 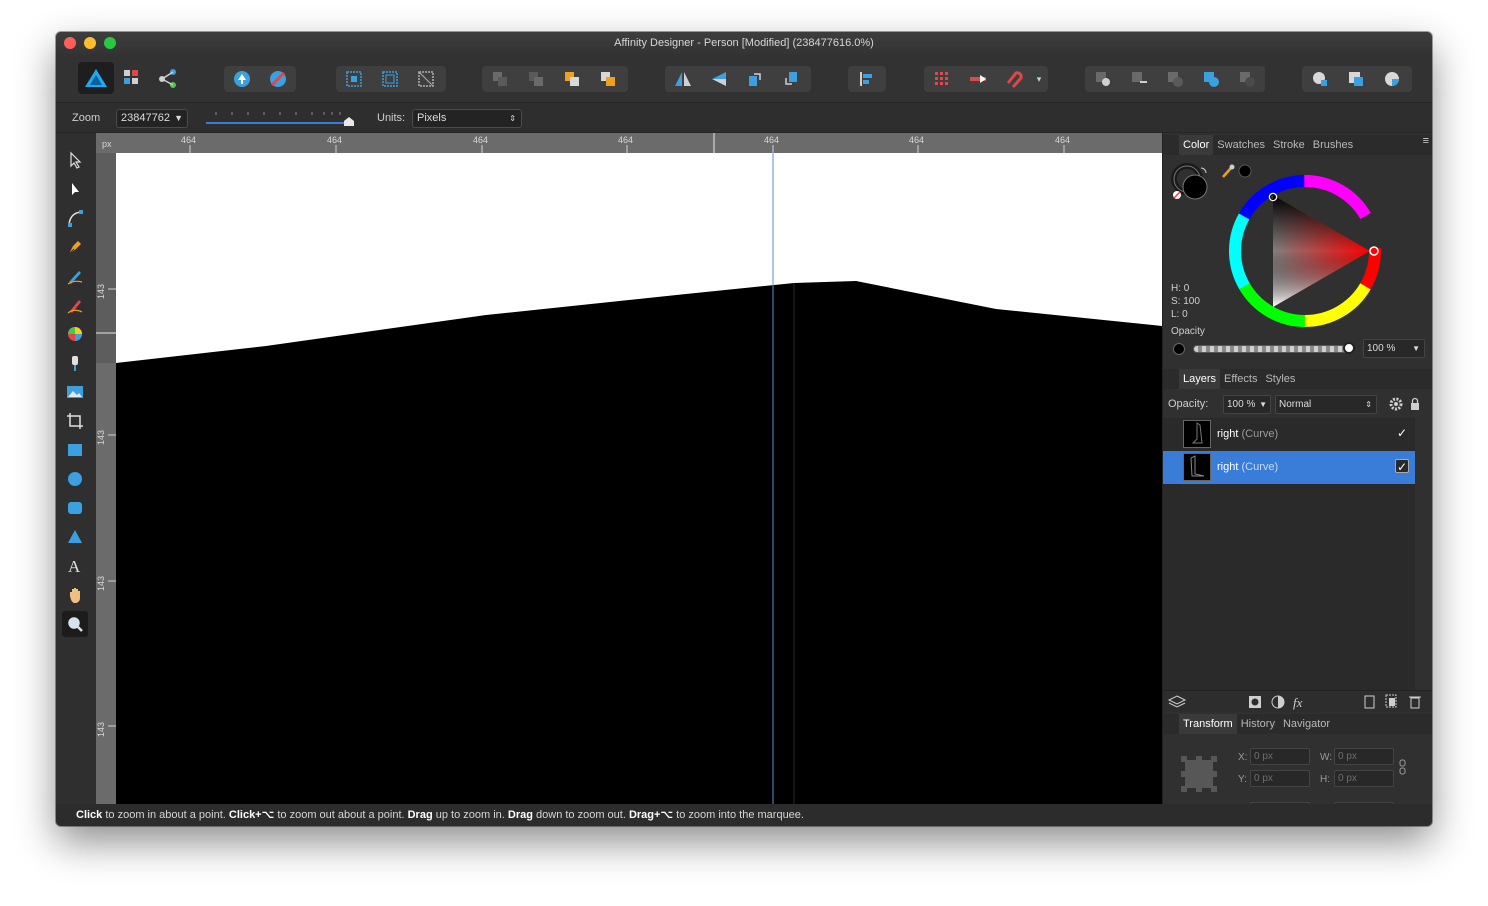 What do you see at coordinates (278, 79) in the screenshot?
I see `snapping-button` at bounding box center [278, 79].